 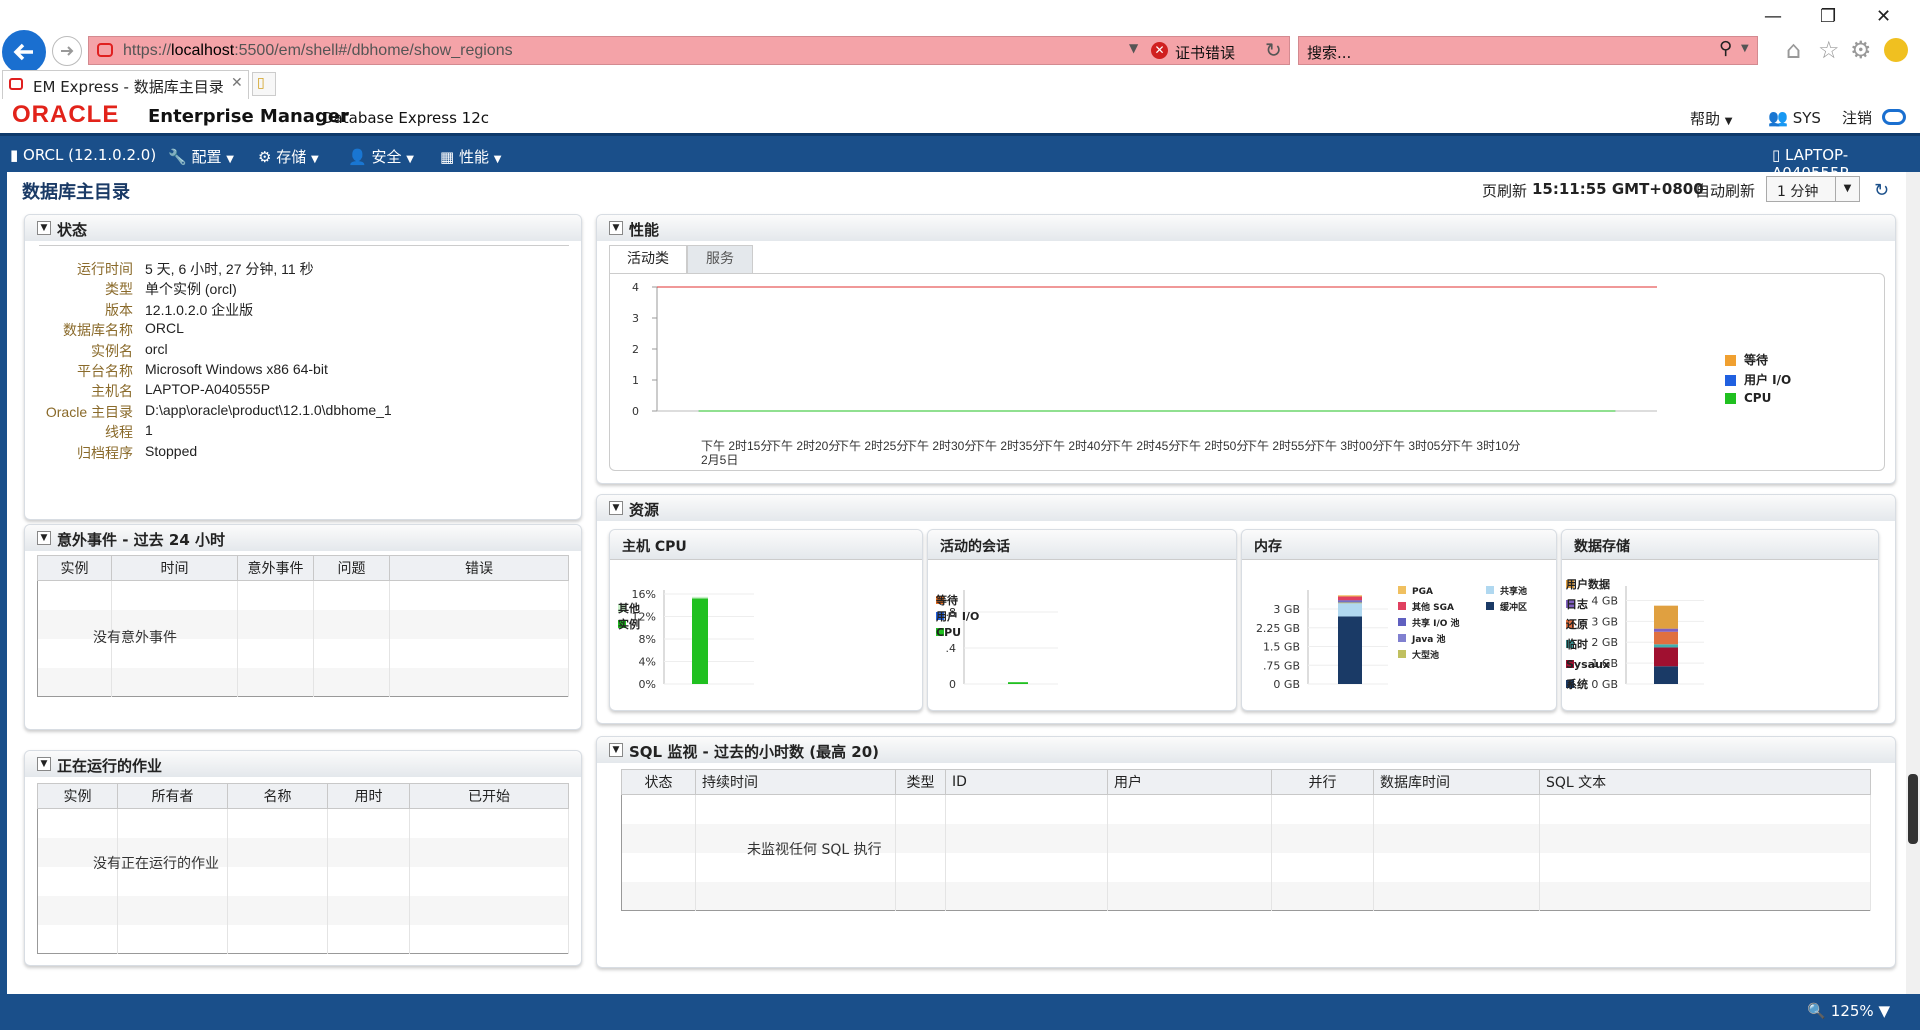 I want to click on storage-chart: 0 GB1 GB2 GB3 GB4 GB用户数据日志还原临时Sysaux系统, so click(x=1635, y=634).